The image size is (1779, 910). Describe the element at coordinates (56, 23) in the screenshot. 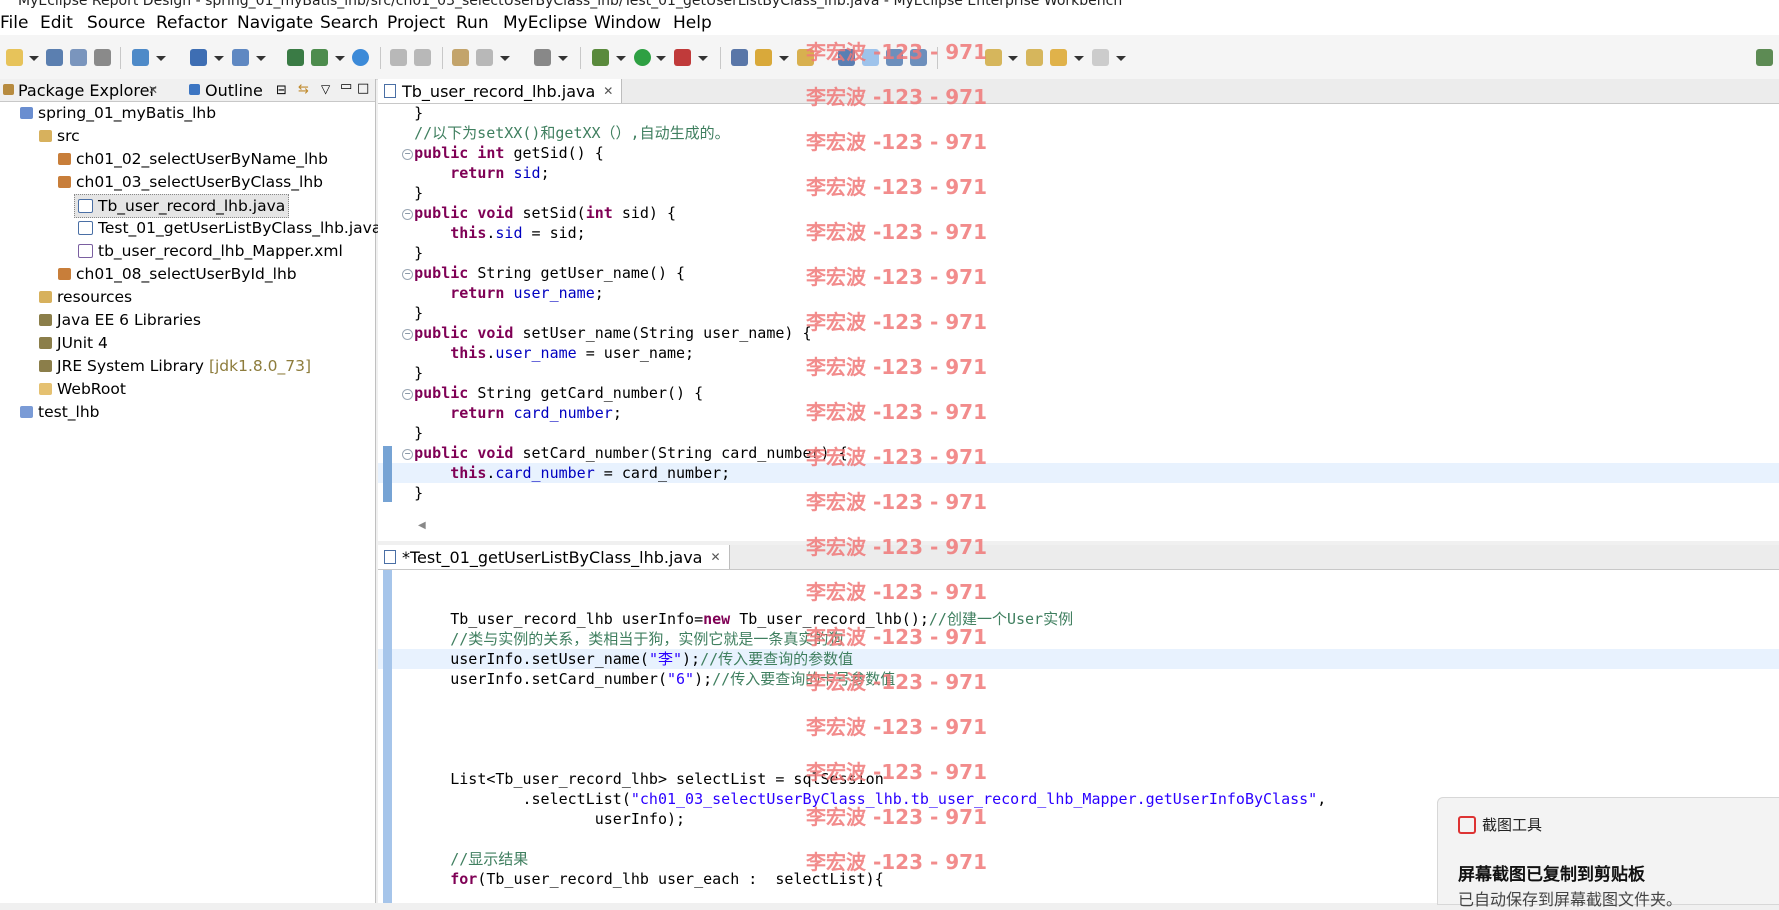

I see `menu-edit: Edit` at that location.